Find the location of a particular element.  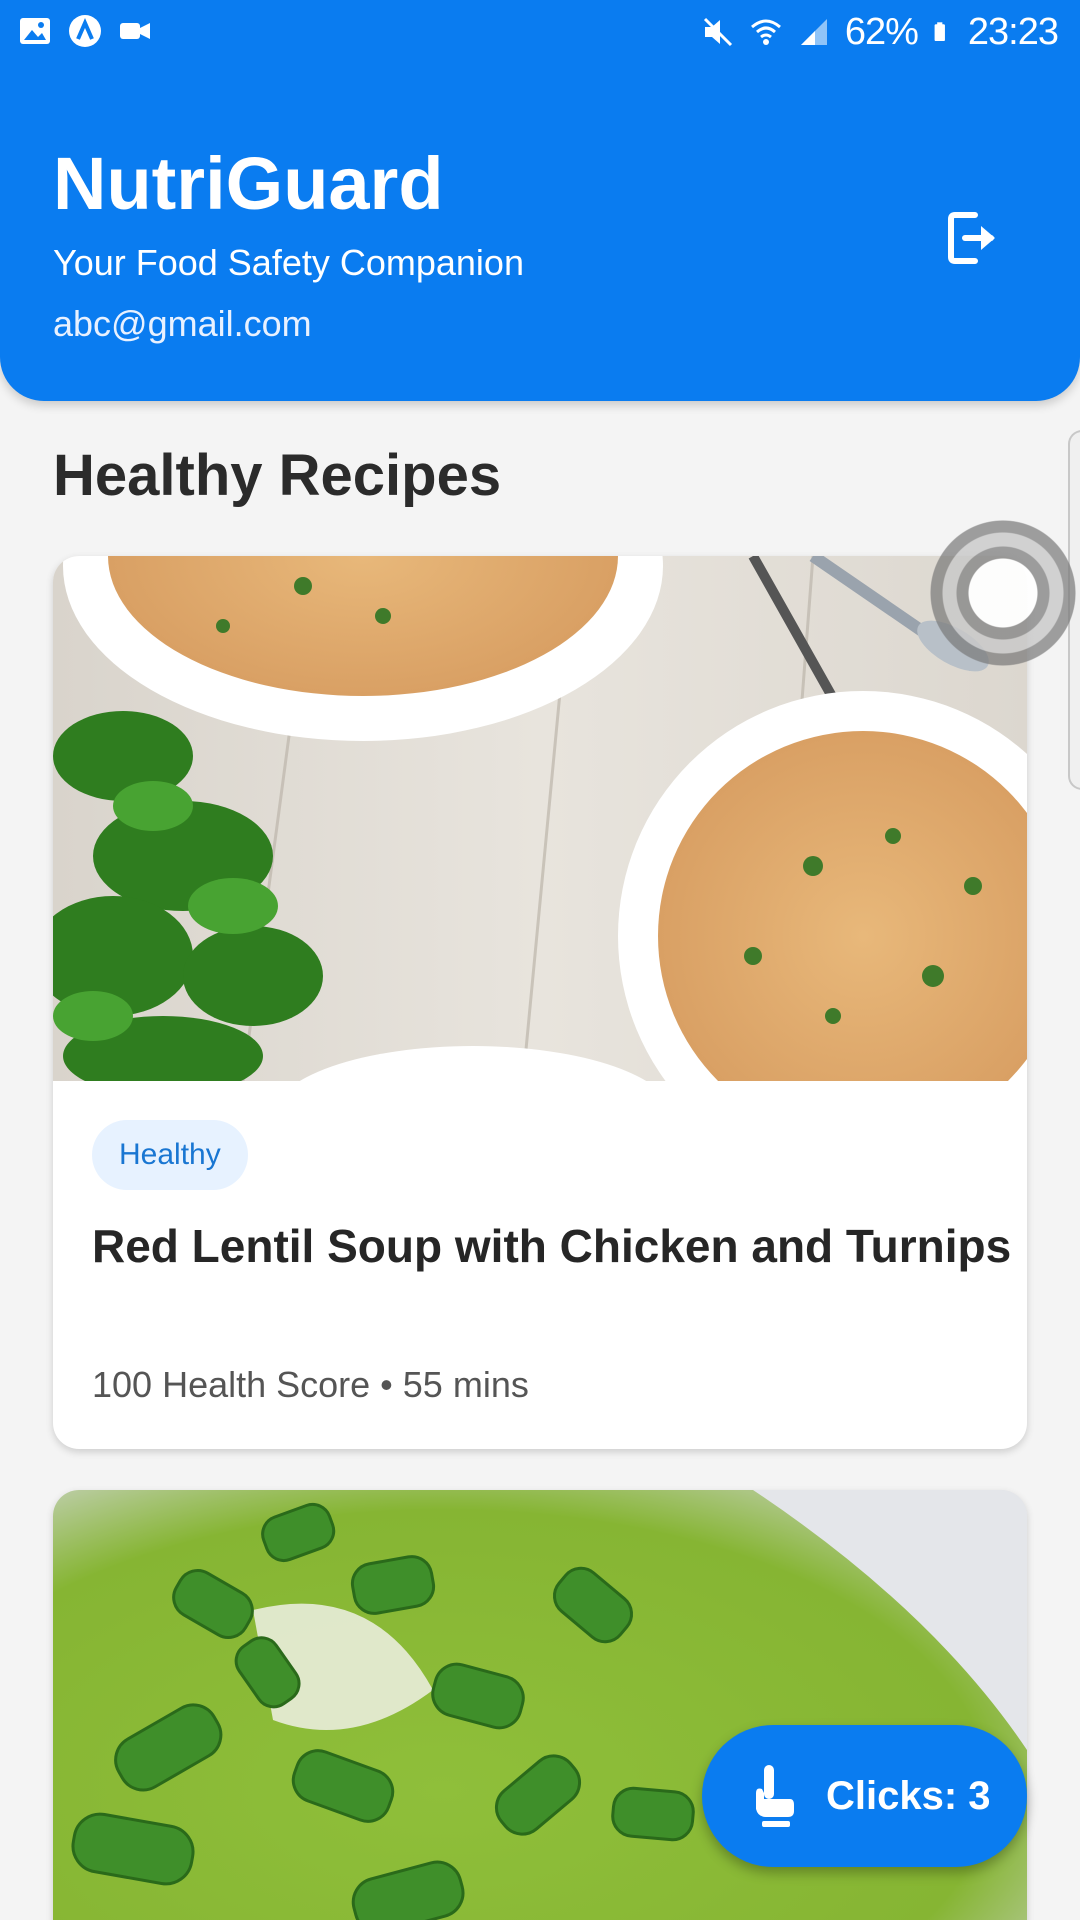

floating-touch-indicator is located at coordinates (1003, 593).